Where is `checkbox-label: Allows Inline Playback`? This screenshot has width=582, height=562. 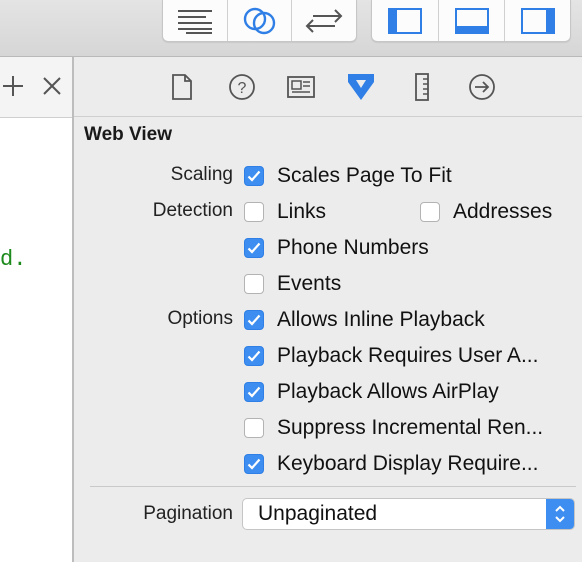
checkbox-label: Allows Inline Playback is located at coordinates (381, 319).